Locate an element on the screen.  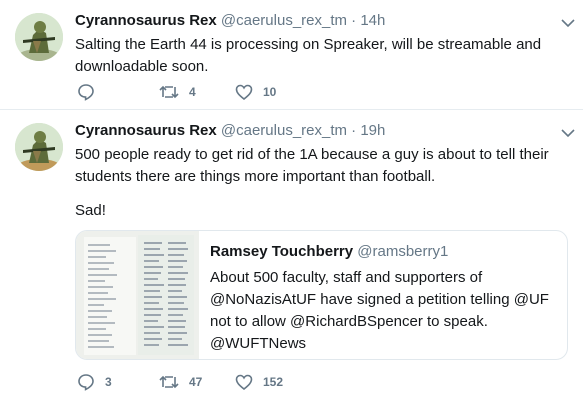
retweet-count: 4 is located at coordinates (192, 92).